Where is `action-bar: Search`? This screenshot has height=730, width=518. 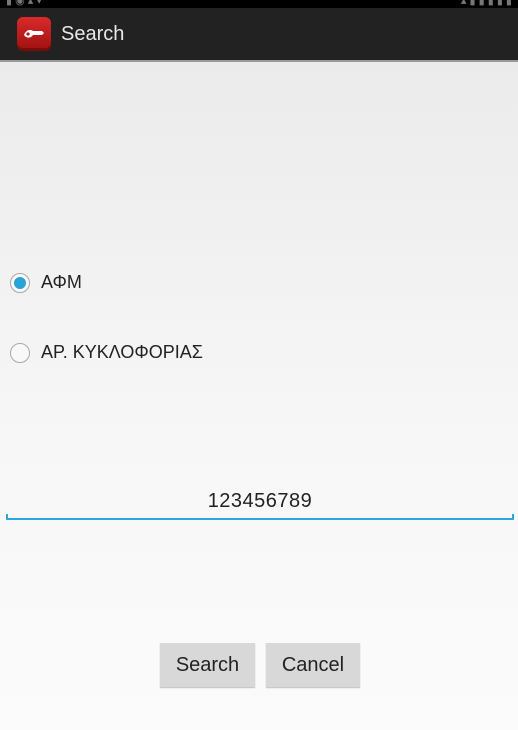 action-bar: Search is located at coordinates (259, 35).